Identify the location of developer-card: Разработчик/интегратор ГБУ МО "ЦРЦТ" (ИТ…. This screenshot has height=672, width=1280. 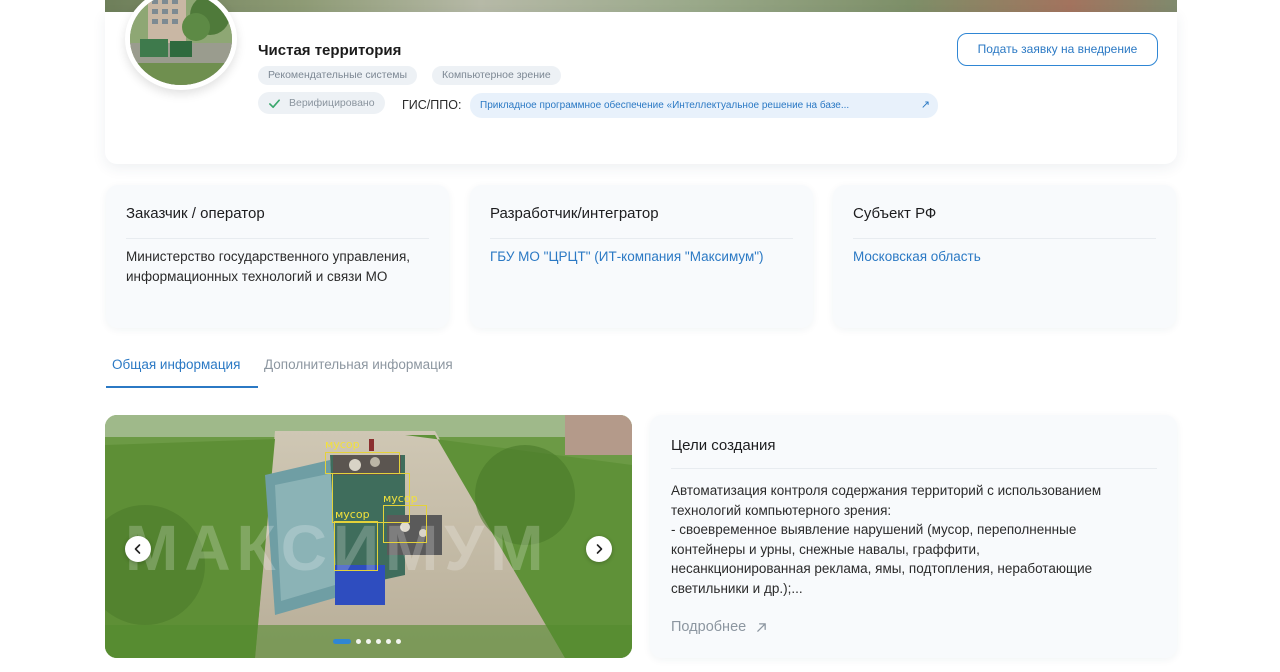
(641, 256).